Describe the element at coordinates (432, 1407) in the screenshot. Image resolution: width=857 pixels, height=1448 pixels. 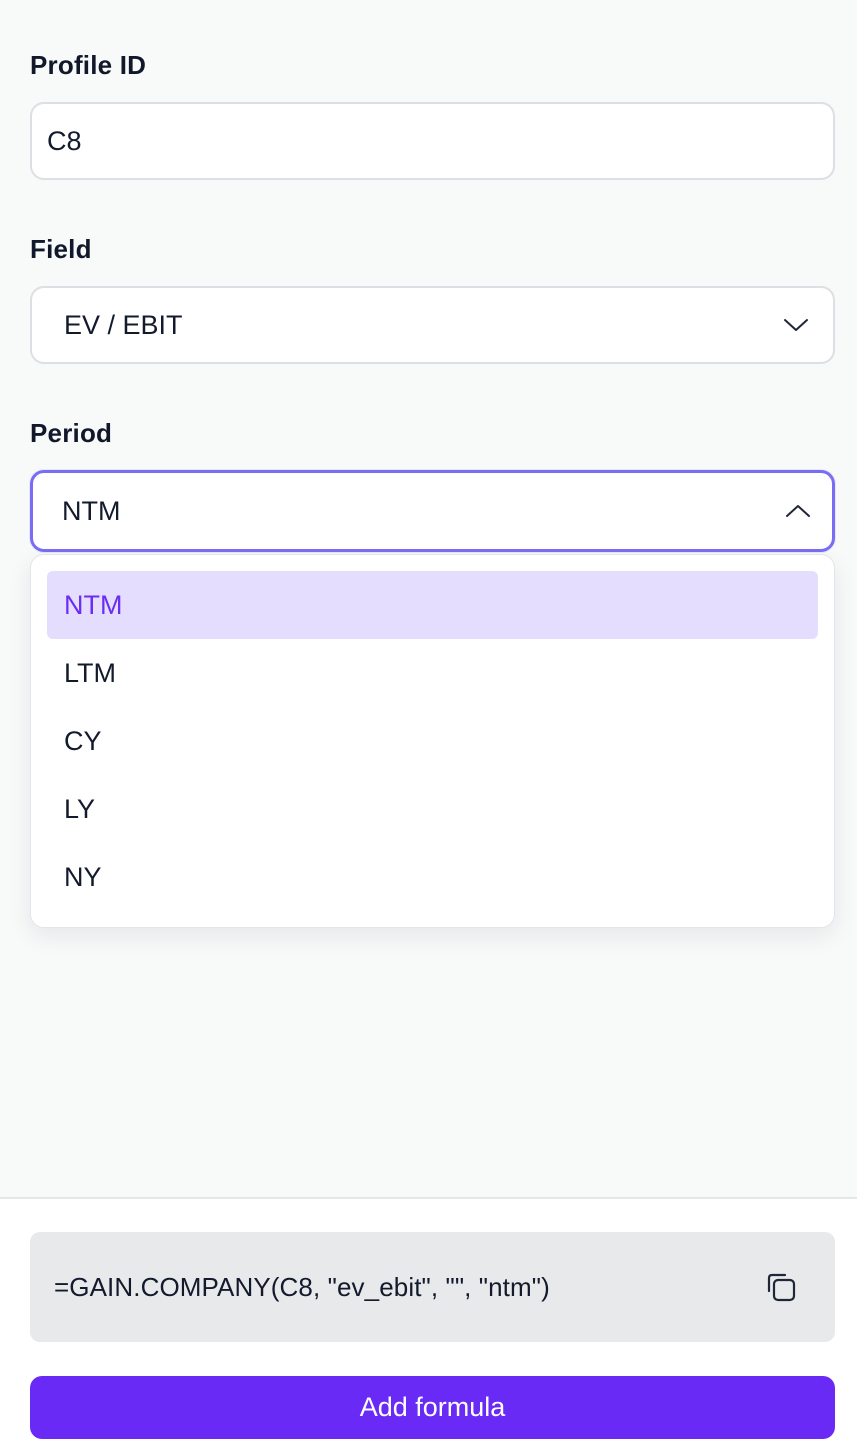
I see `add-formula-button: Add formula` at that location.